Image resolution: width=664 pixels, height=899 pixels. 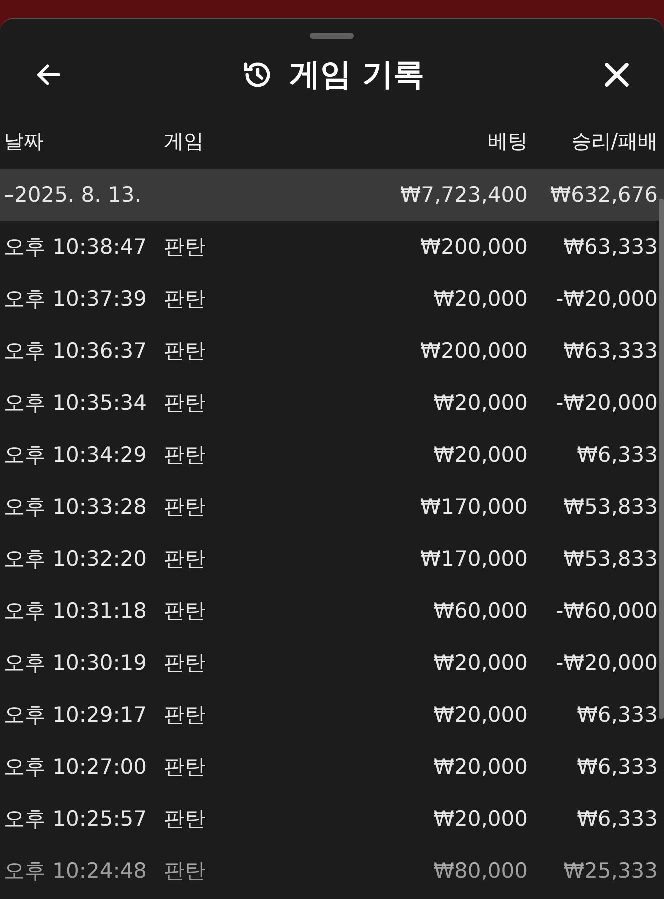 I want to click on result-cell-text: -₩60,000, so click(x=606, y=611).